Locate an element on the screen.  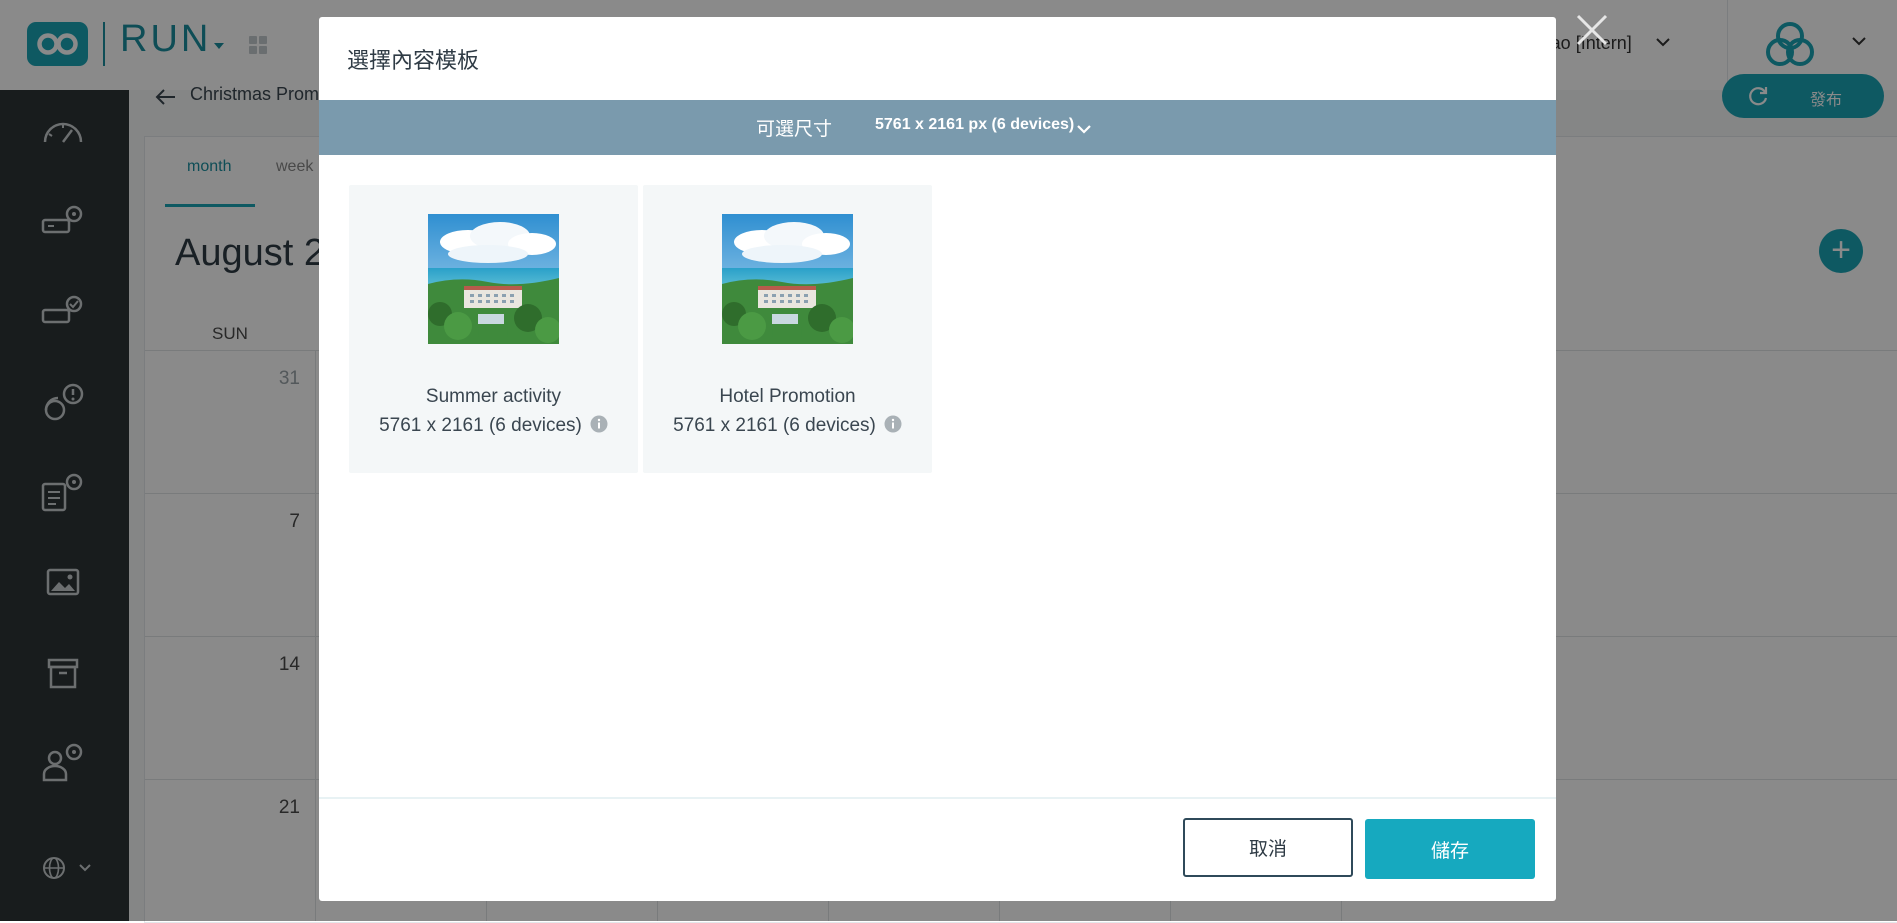
cancel-button: 取消 is located at coordinates (1268, 847).